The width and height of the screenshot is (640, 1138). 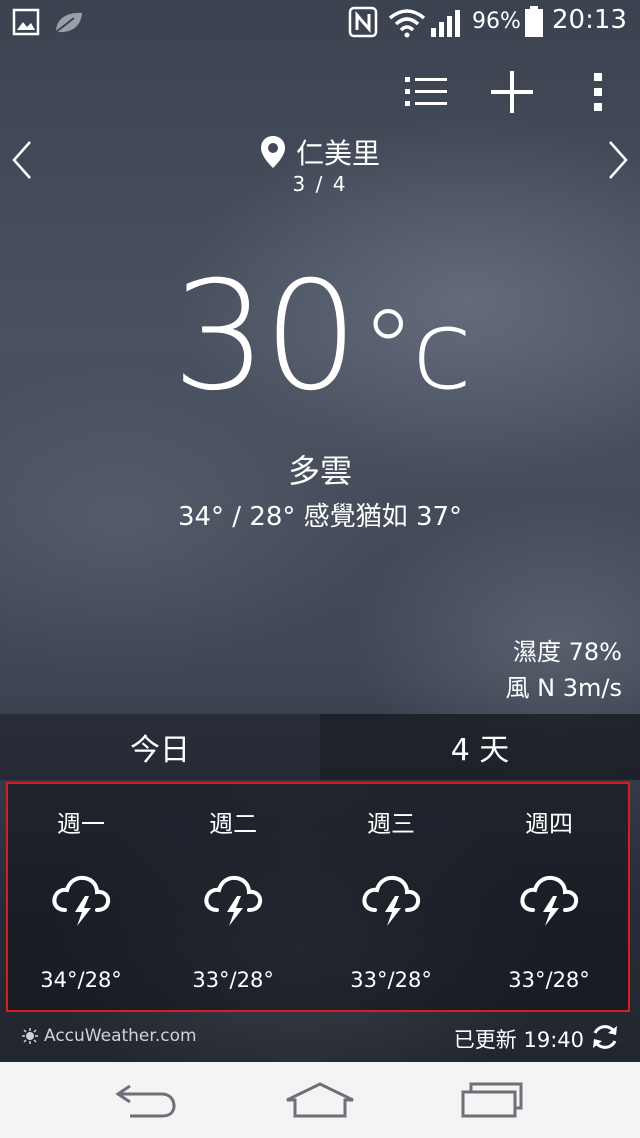 I want to click on home-icon, so click(x=320, y=1100).